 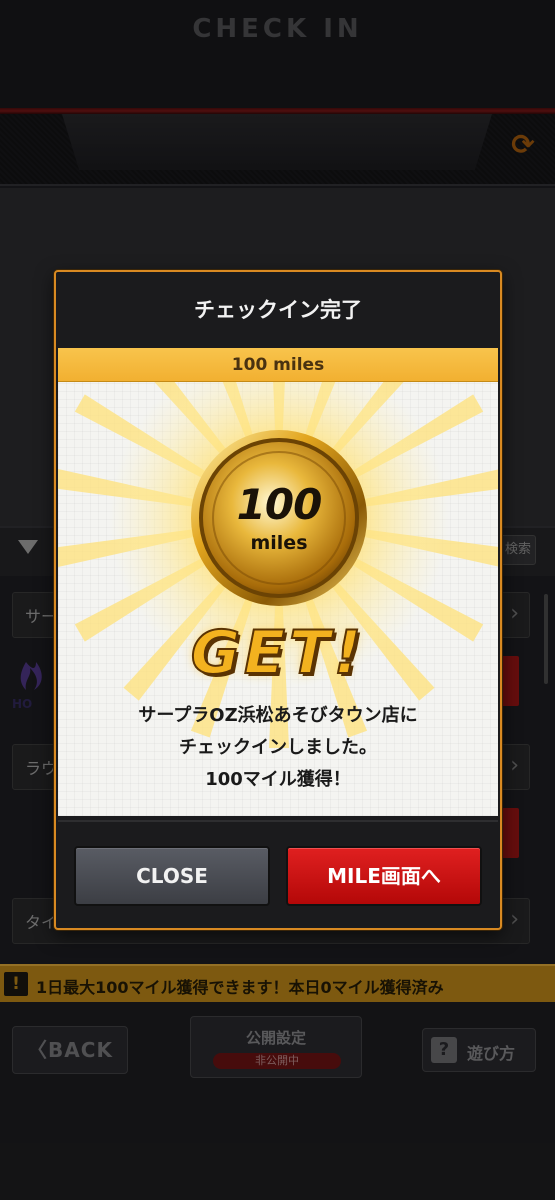 What do you see at coordinates (278, 310) in the screenshot?
I see `dialog-title: チェックイン完了` at bounding box center [278, 310].